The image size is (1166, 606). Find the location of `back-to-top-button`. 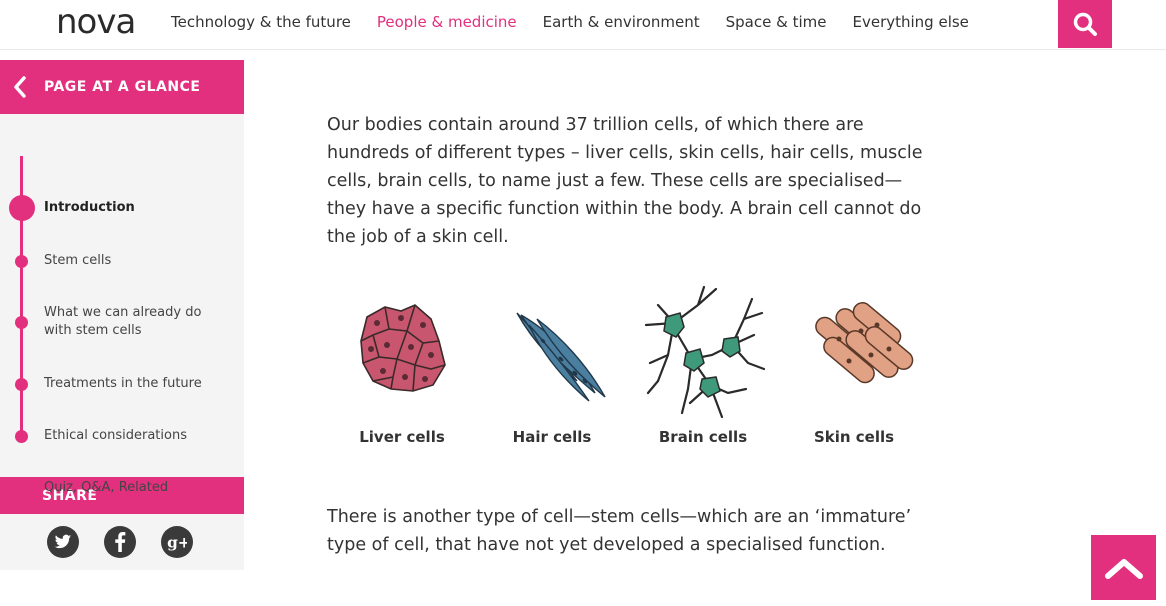

back-to-top-button is located at coordinates (1123, 567).